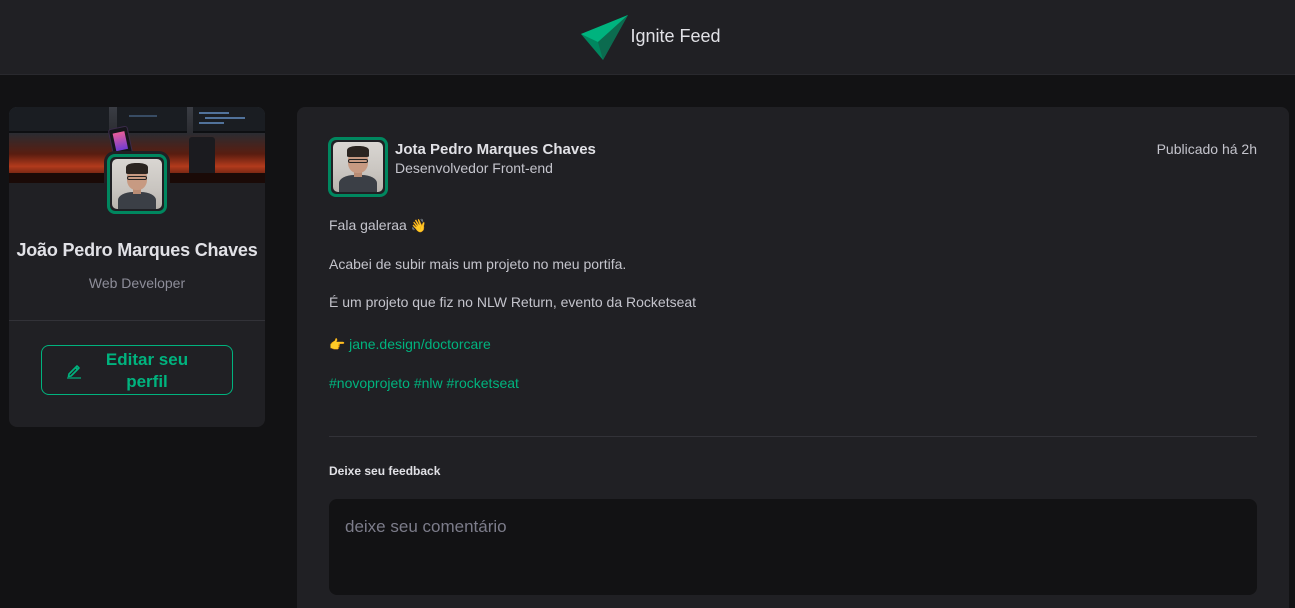 This screenshot has height=608, width=1295. What do you see at coordinates (474, 168) in the screenshot?
I see `author-role: Desenvolvedor Front-end` at bounding box center [474, 168].